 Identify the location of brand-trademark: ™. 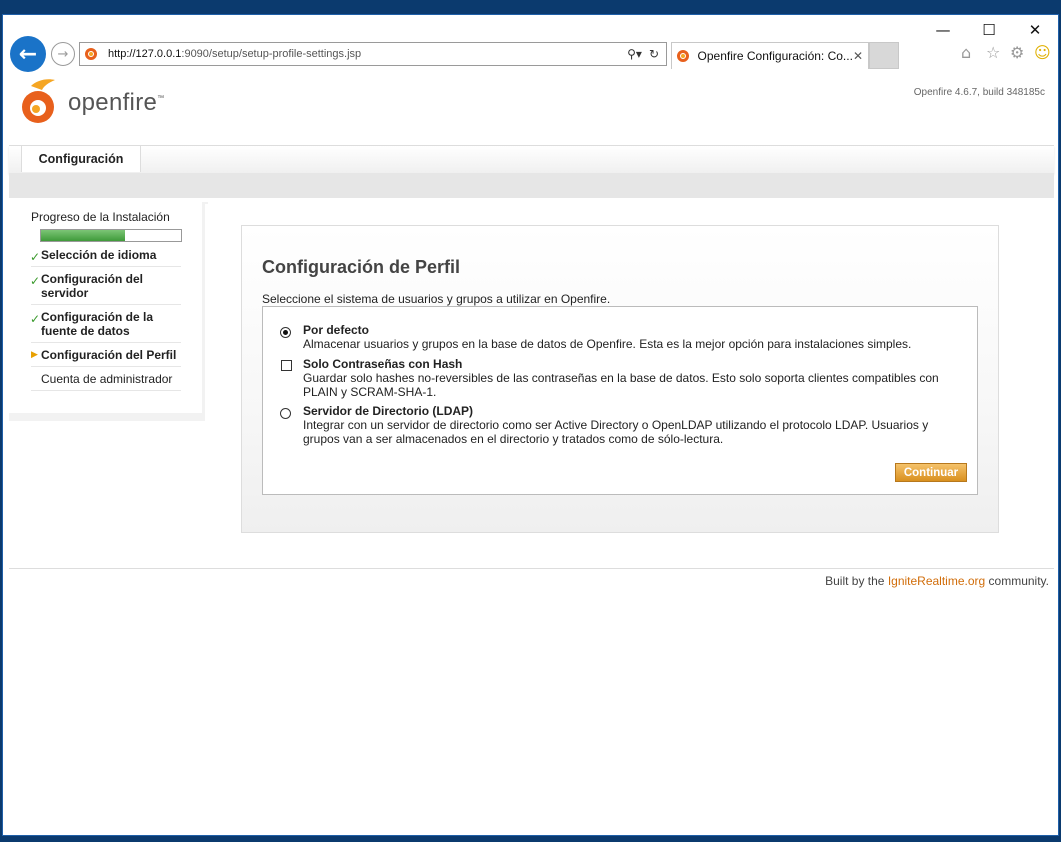
(161, 98).